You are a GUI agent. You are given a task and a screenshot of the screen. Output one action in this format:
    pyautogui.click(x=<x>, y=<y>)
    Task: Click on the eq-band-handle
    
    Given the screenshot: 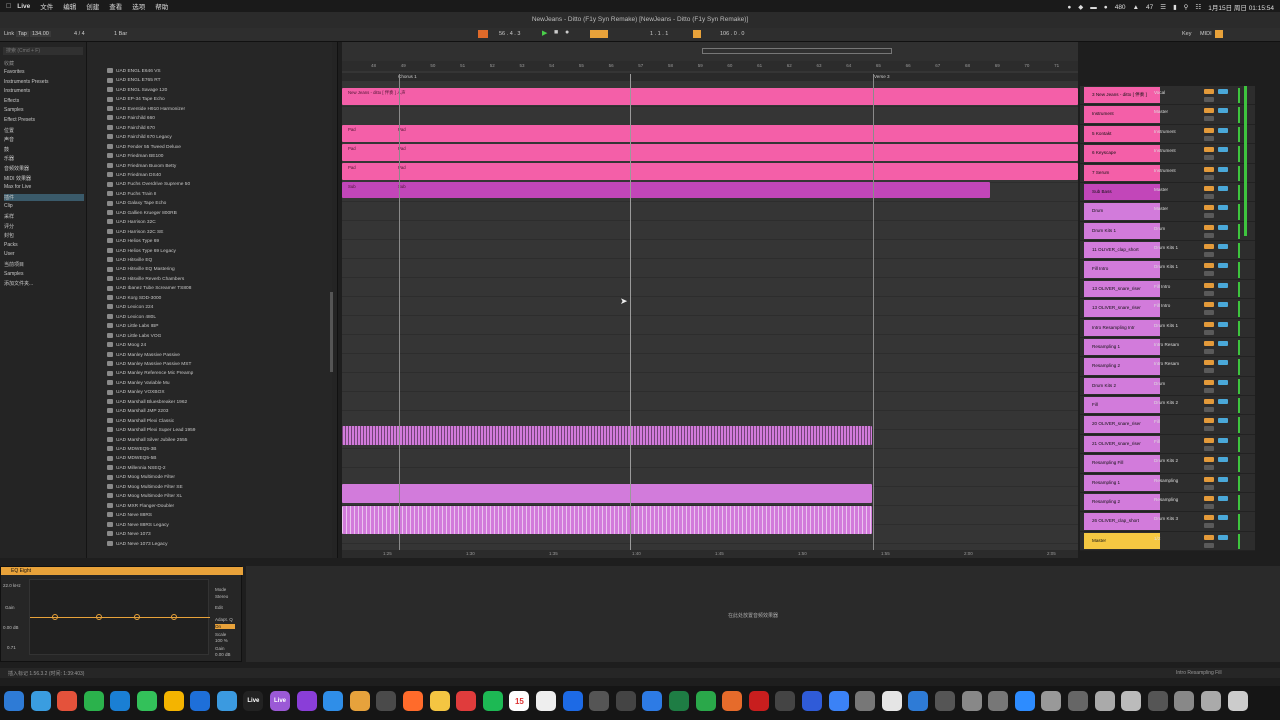 What is the action you would take?
    pyautogui.click(x=137, y=617)
    